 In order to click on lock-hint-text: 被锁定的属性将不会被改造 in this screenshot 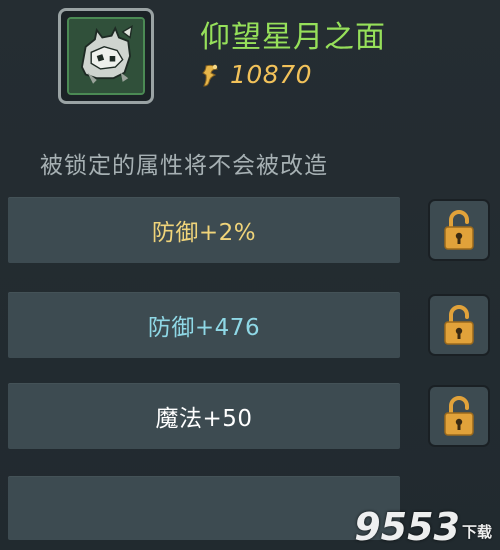, I will do `click(184, 166)`.